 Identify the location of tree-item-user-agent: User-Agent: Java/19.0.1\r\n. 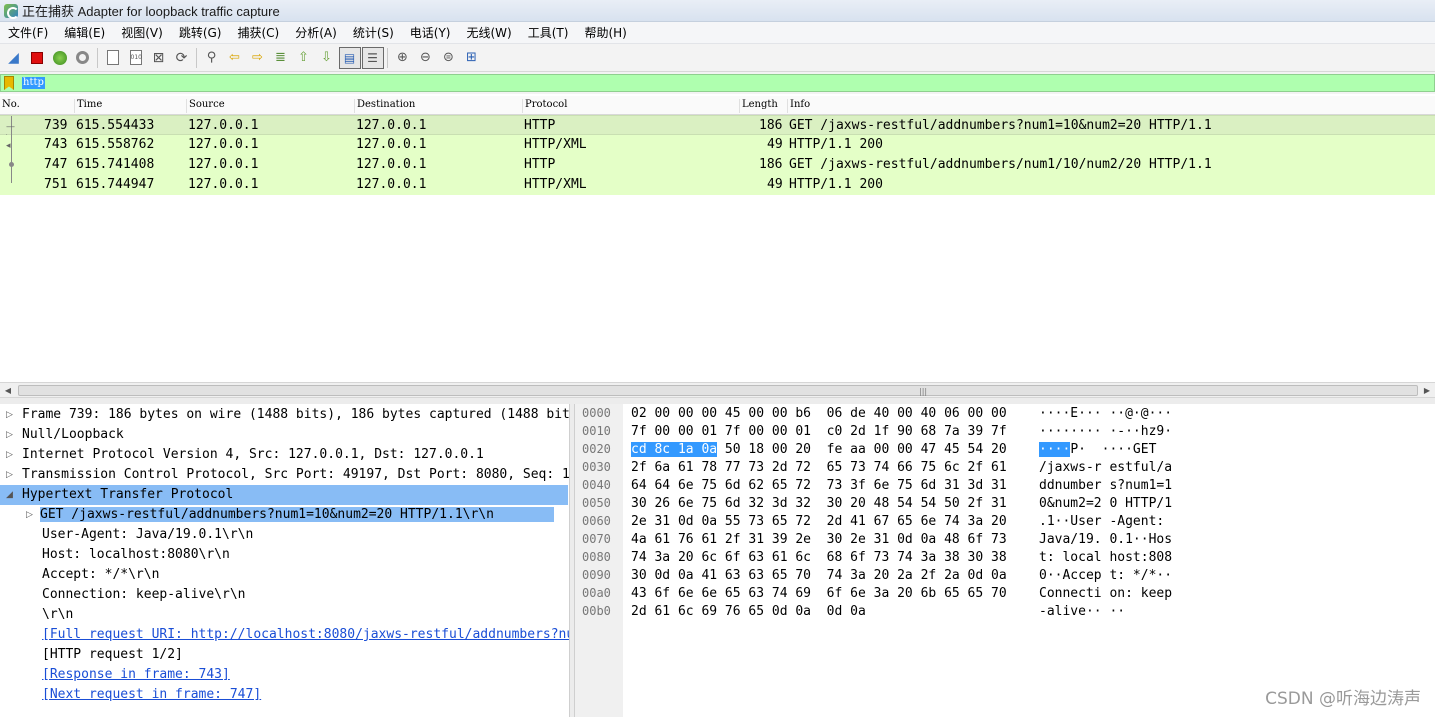
(284, 535).